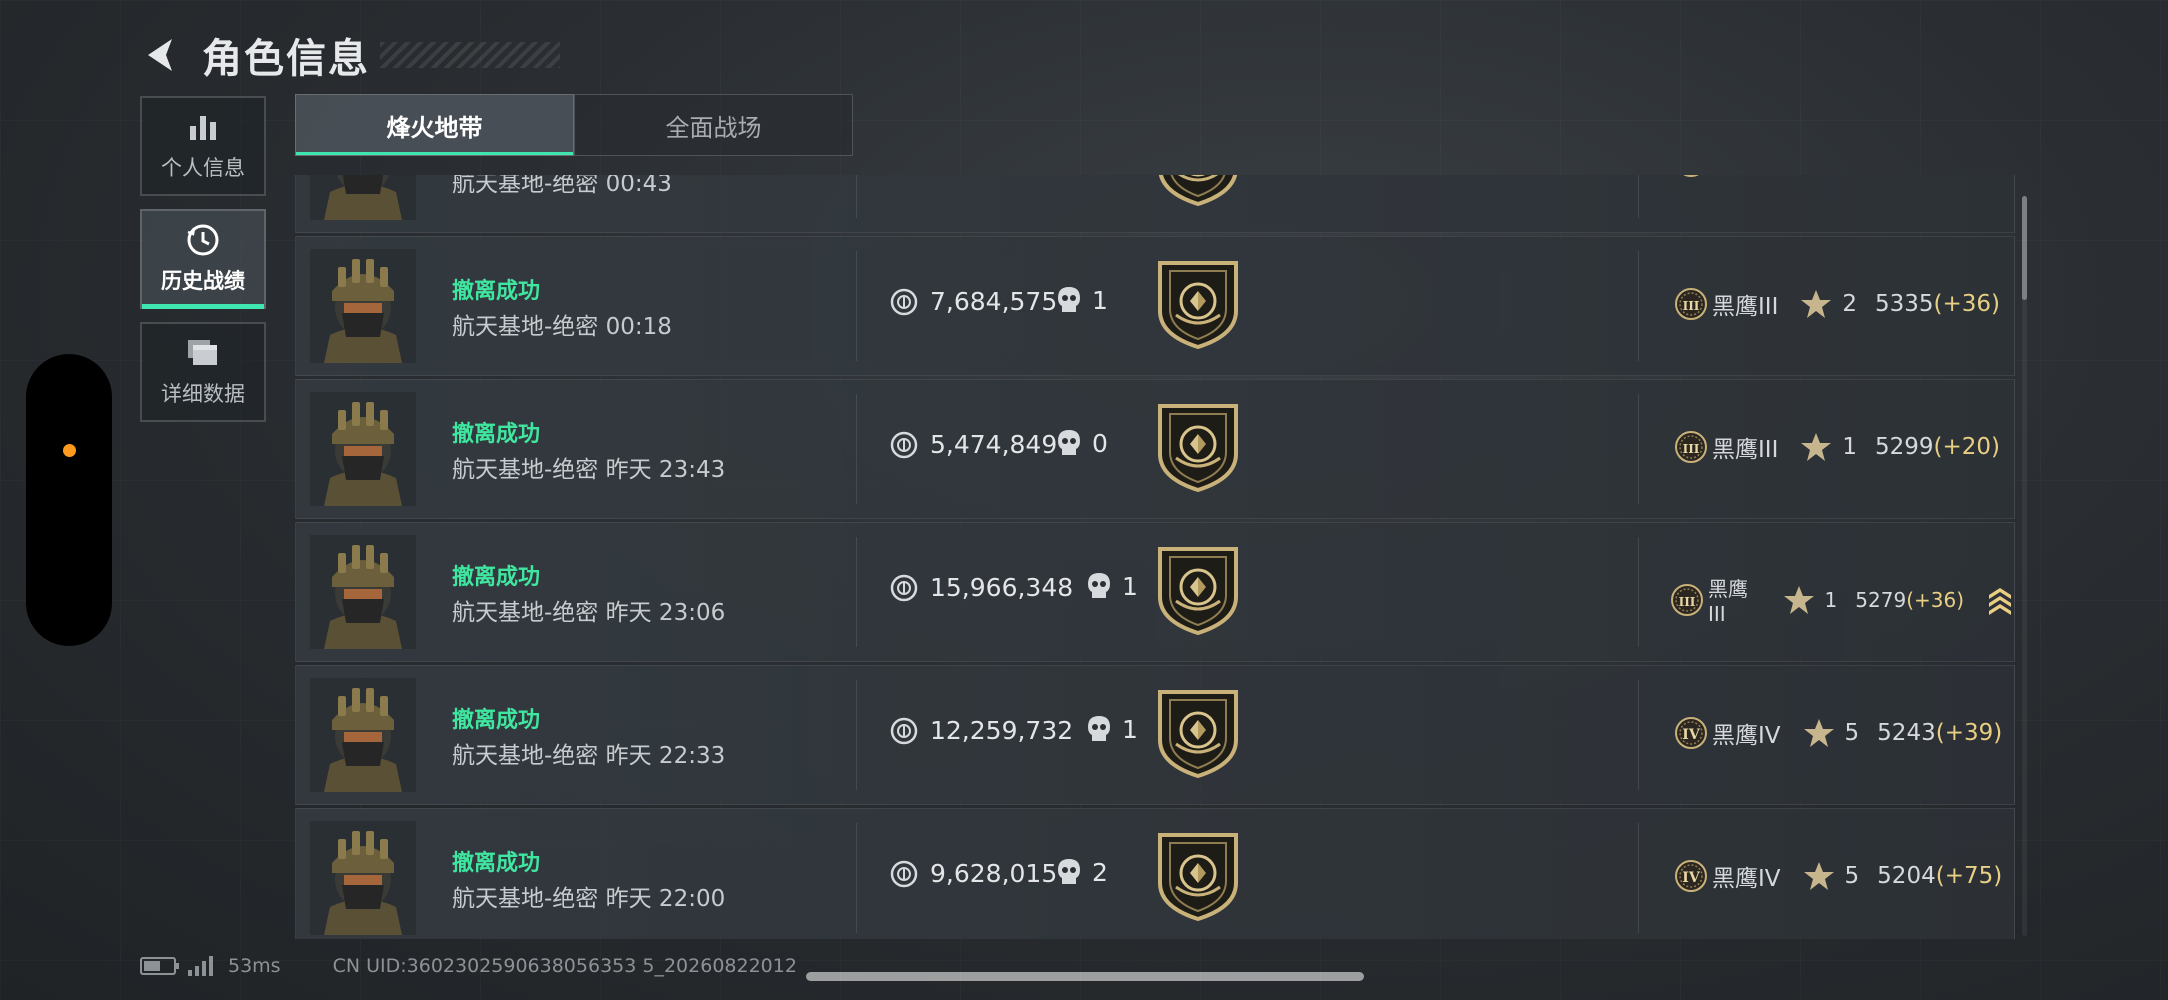  Describe the element at coordinates (713, 125) in the screenshot. I see `tab-warfare: 全面战场` at that location.